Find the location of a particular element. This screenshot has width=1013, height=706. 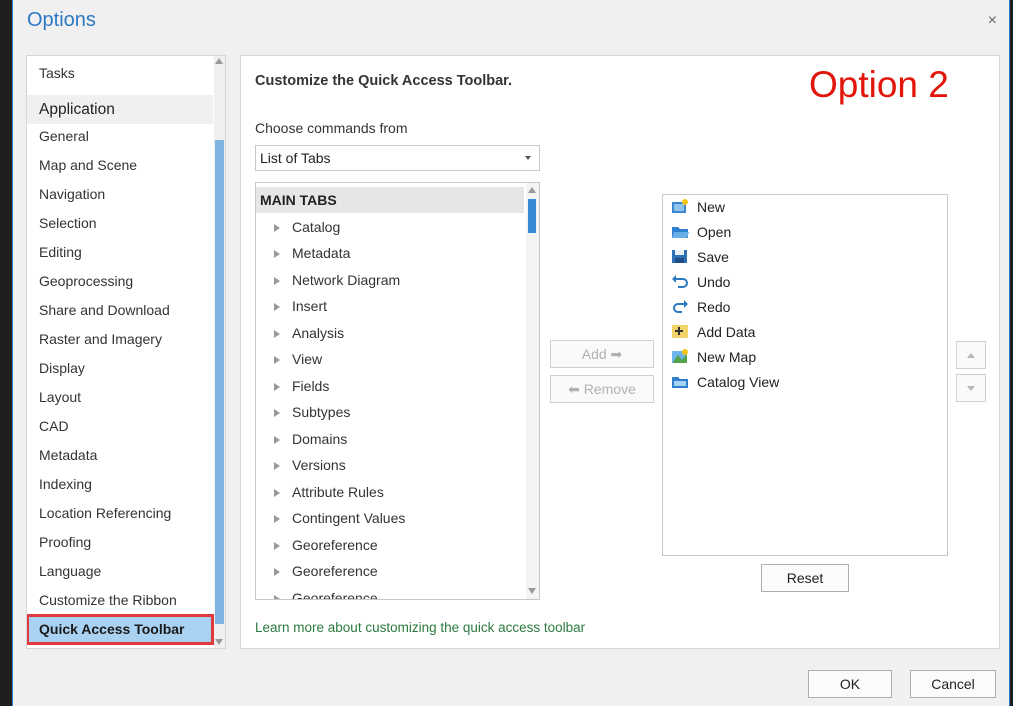

list-item: Network Diagram is located at coordinates (337, 280).